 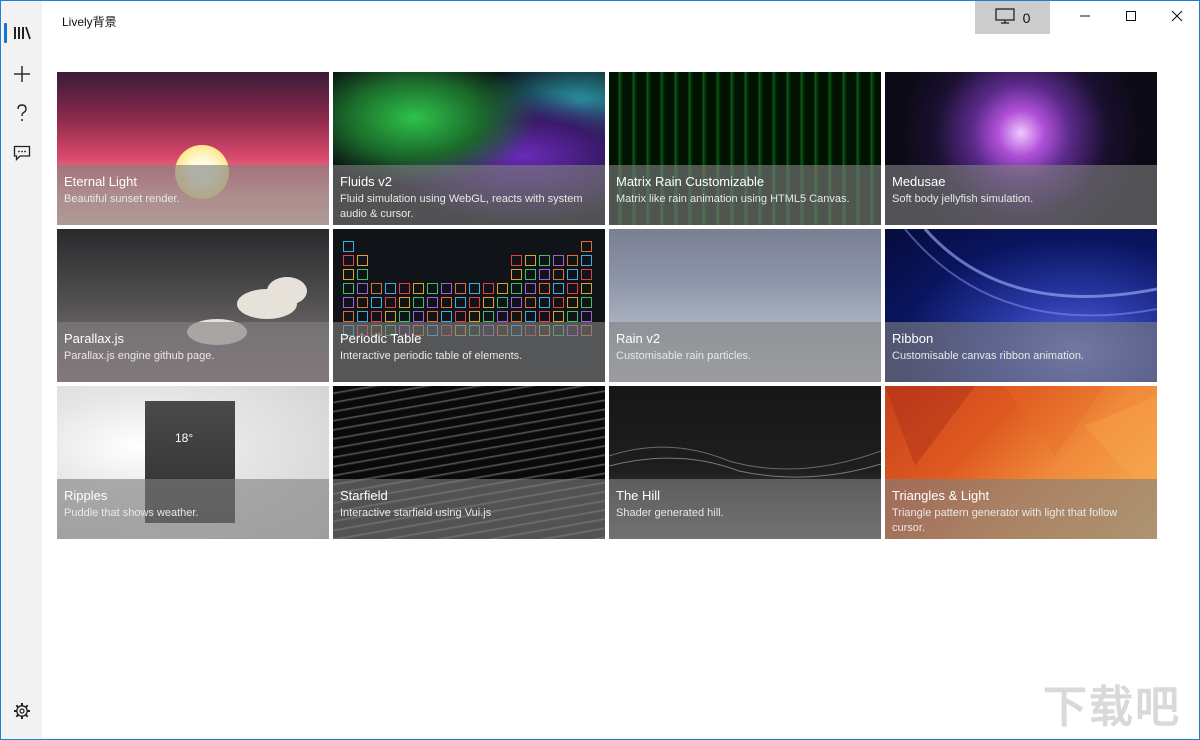 I want to click on tile-title: Periodic Table, so click(x=381, y=338).